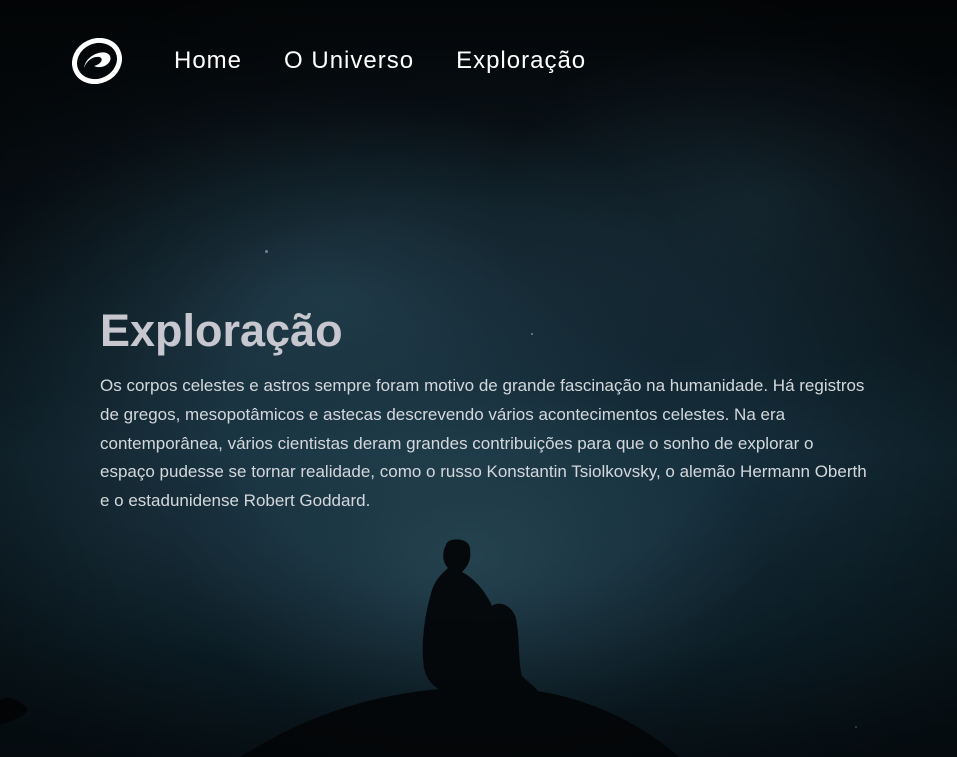 The image size is (957, 757). I want to click on nav-links: Home O Universo Exploração, so click(401, 61).